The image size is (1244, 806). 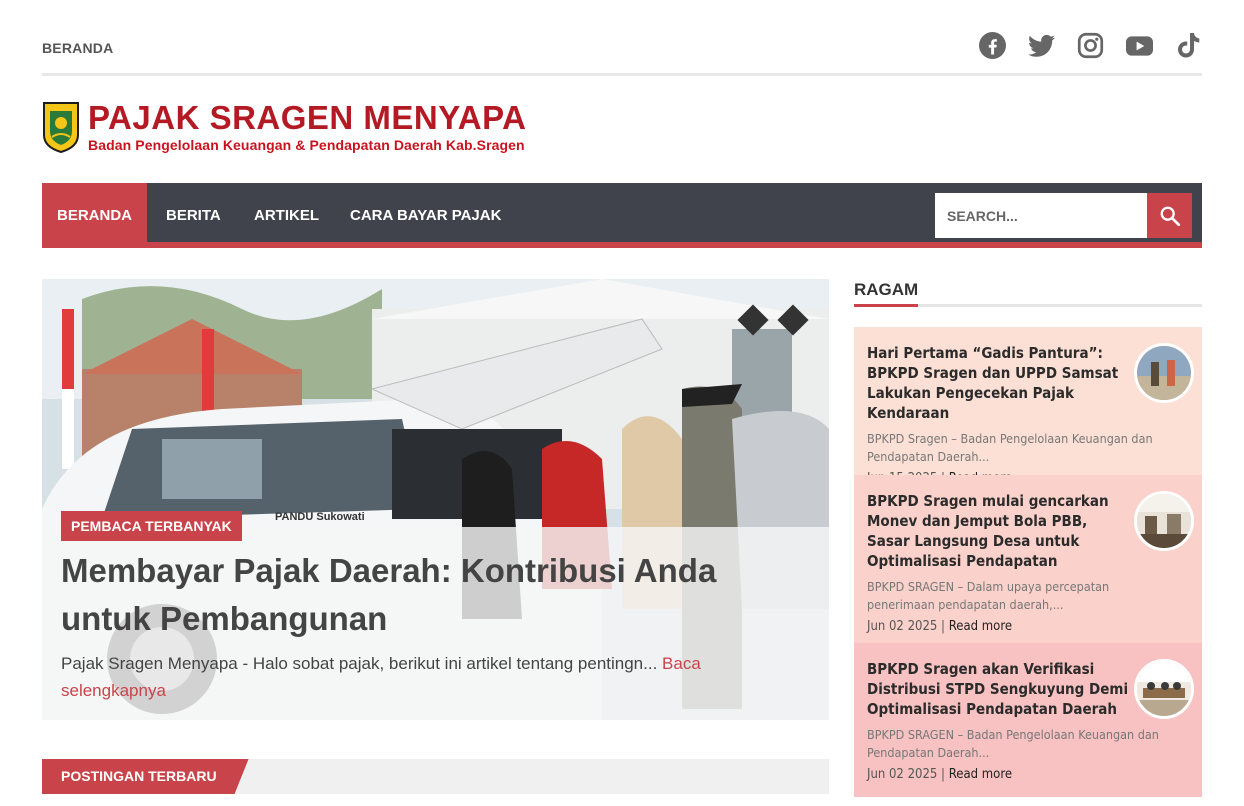 What do you see at coordinates (1139, 45) in the screenshot?
I see `youtube-icon` at bounding box center [1139, 45].